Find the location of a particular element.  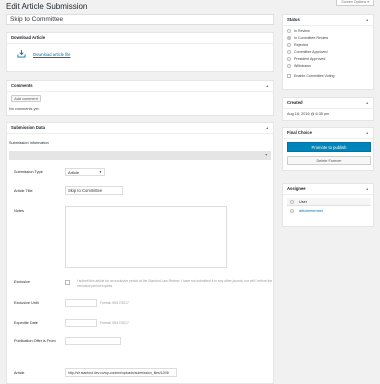

radio-selected-icon is located at coordinates (289, 38).